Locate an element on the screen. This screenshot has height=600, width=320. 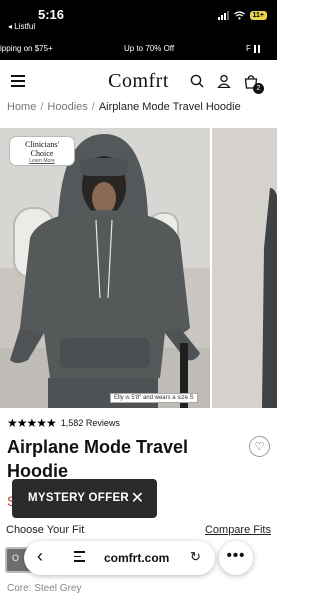
clinicians-choice-badge: Clinicians' Choice Learn More is located at coordinates (42, 151).